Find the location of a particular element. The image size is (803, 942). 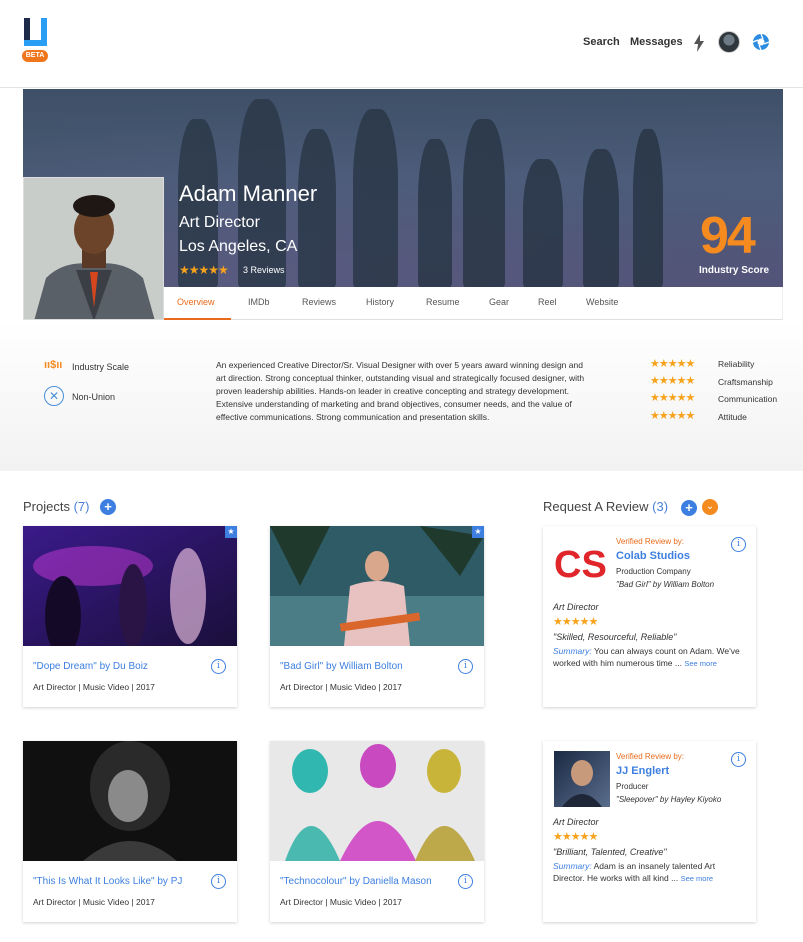

request-review-heading: Request A Review (3) is located at coordinates (605, 506).